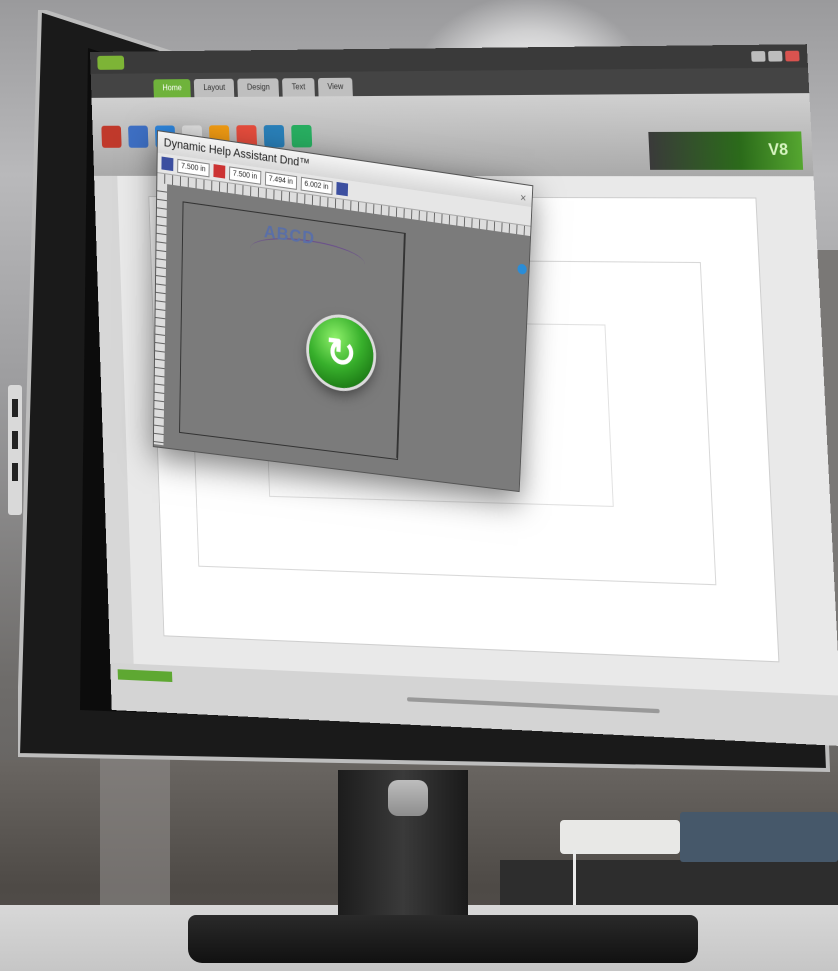 The height and width of the screenshot is (971, 838). What do you see at coordinates (792, 56) in the screenshot?
I see `close-icon` at bounding box center [792, 56].